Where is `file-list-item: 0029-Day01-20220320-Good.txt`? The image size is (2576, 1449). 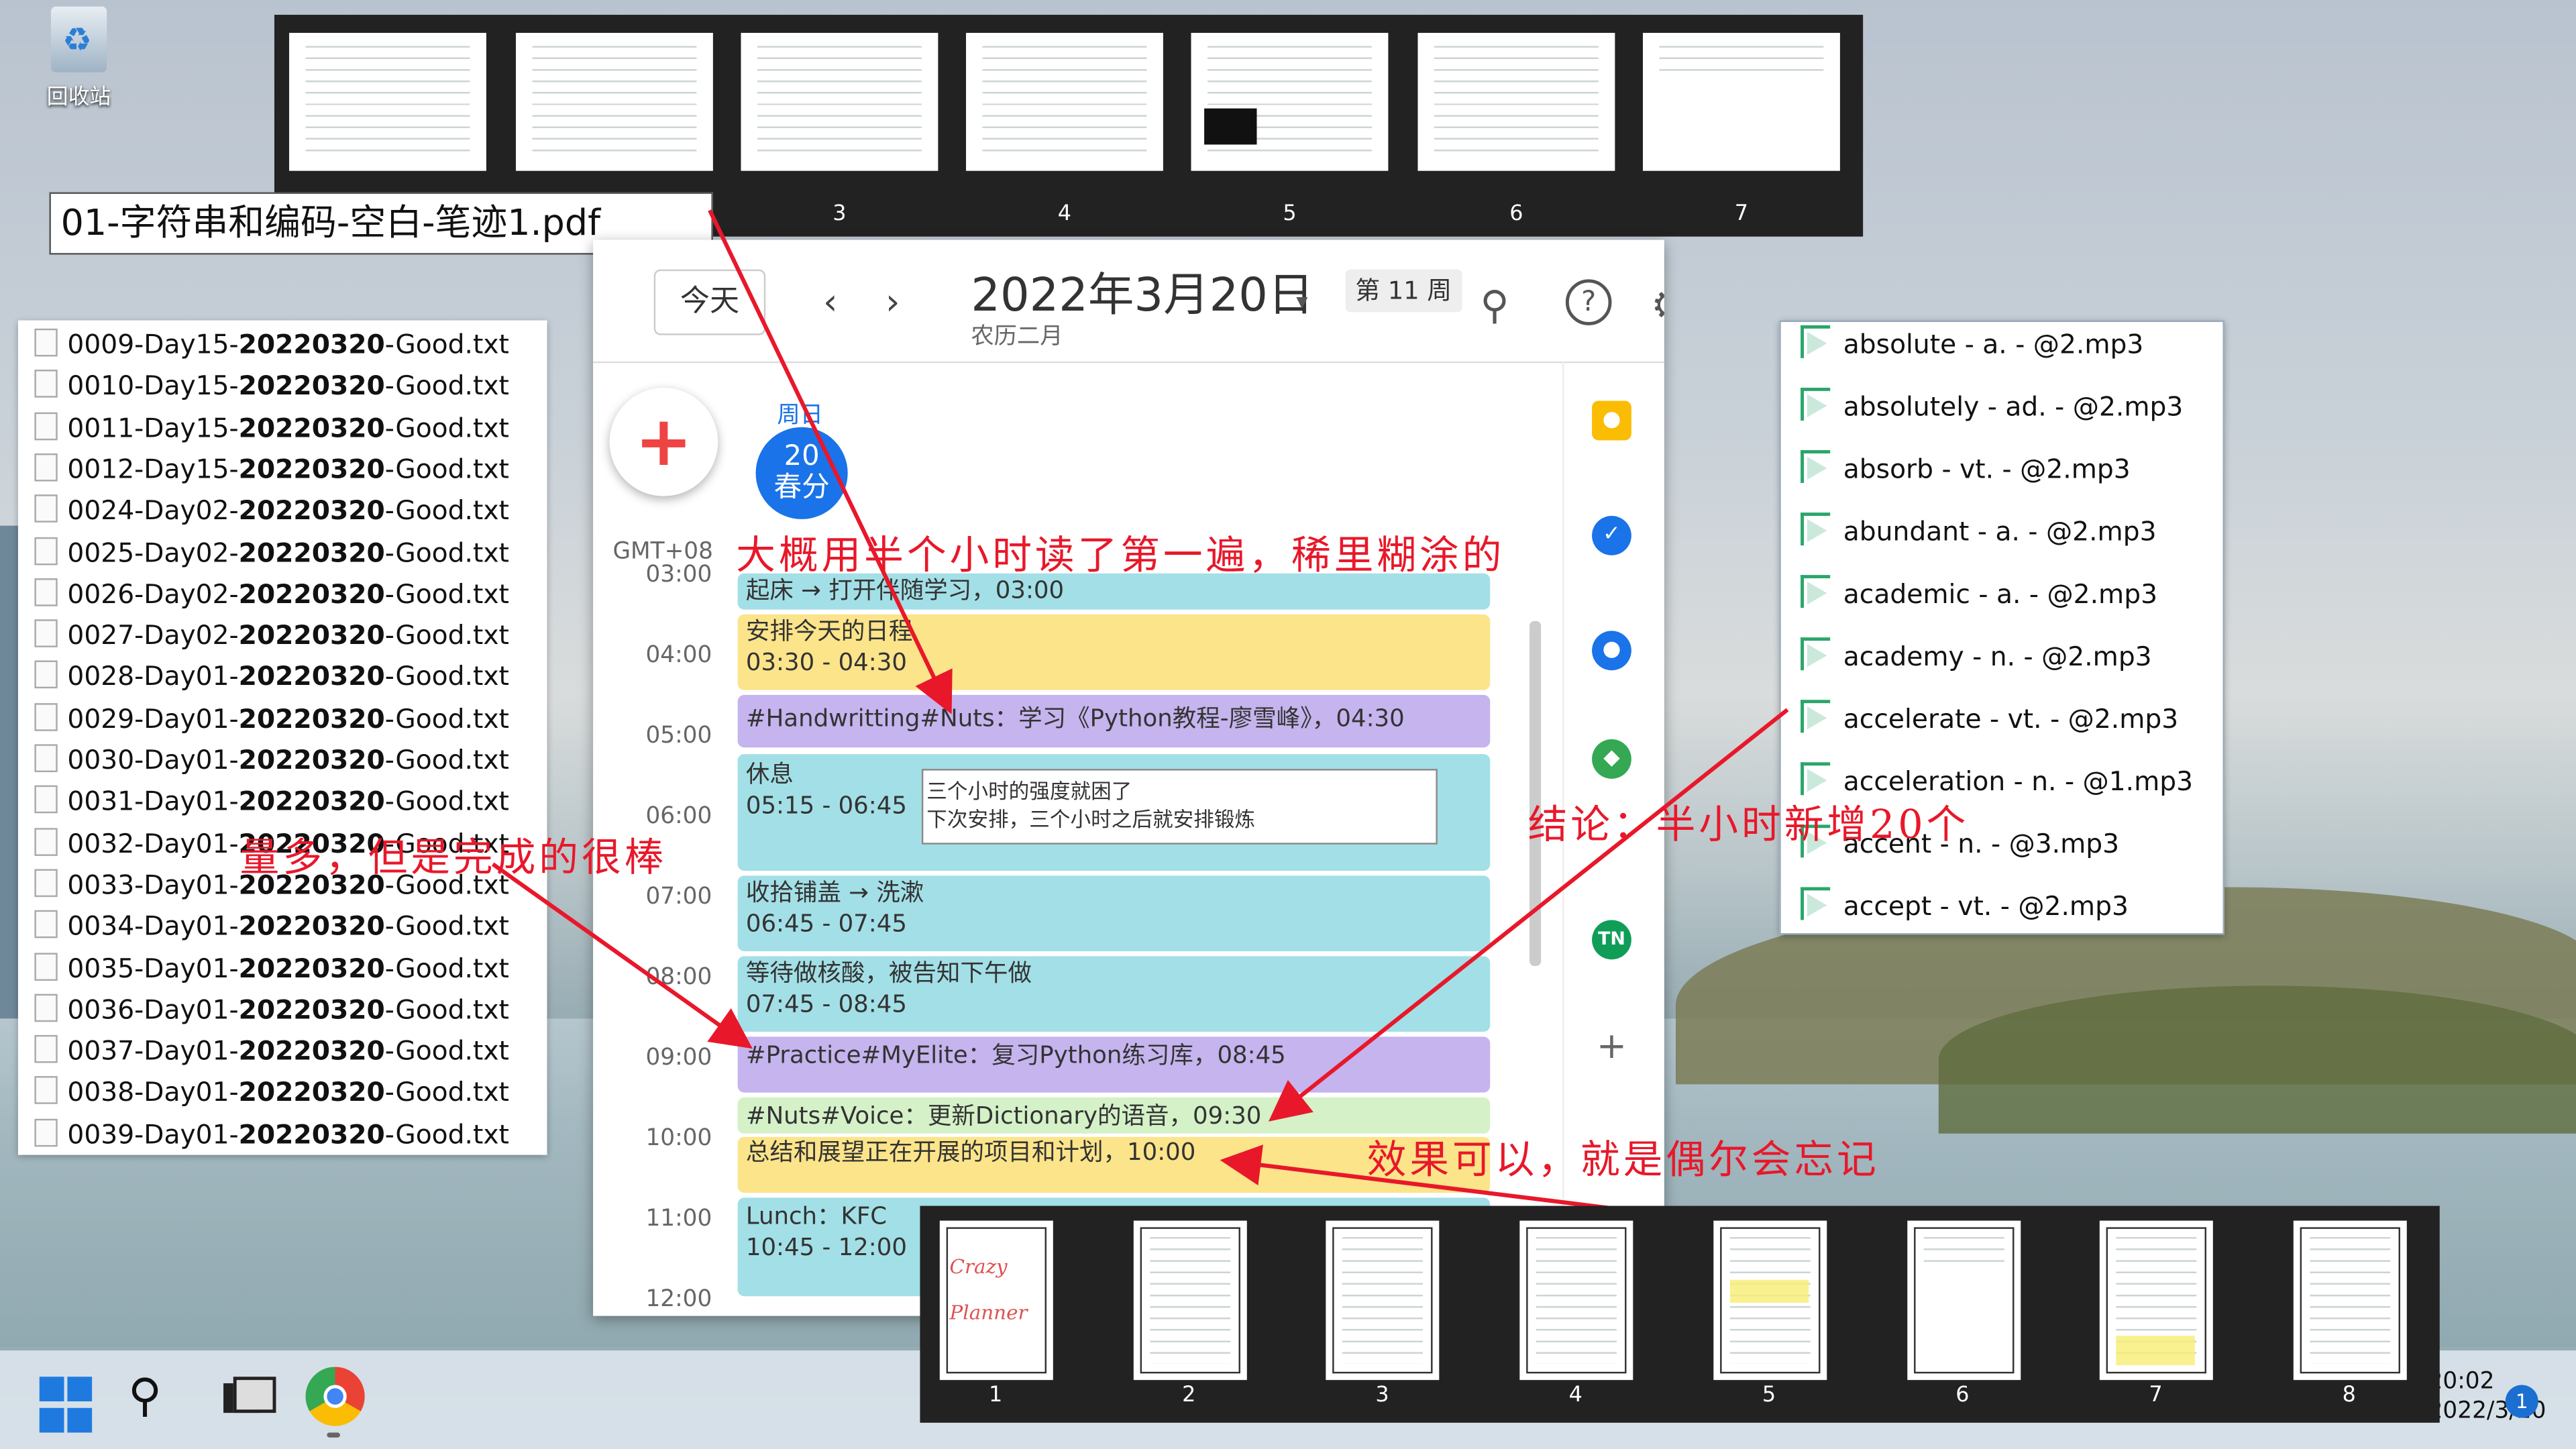
file-list-item: 0029-Day01-20220320-Good.txt is located at coordinates (271, 718).